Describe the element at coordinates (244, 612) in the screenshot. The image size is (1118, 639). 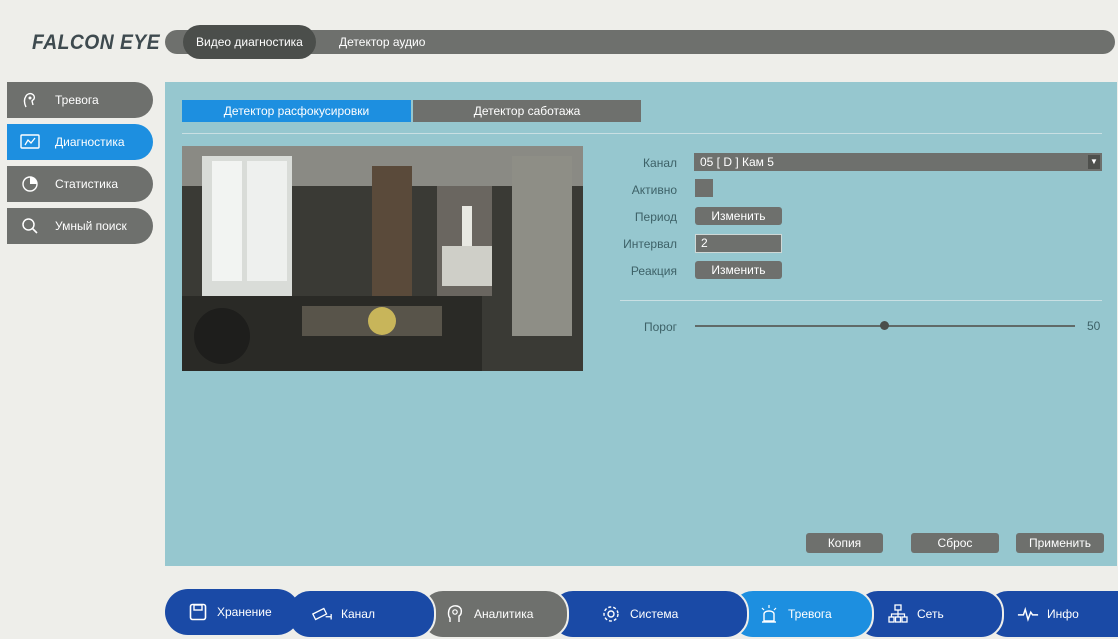
I see `nav-label: Хранение` at that location.